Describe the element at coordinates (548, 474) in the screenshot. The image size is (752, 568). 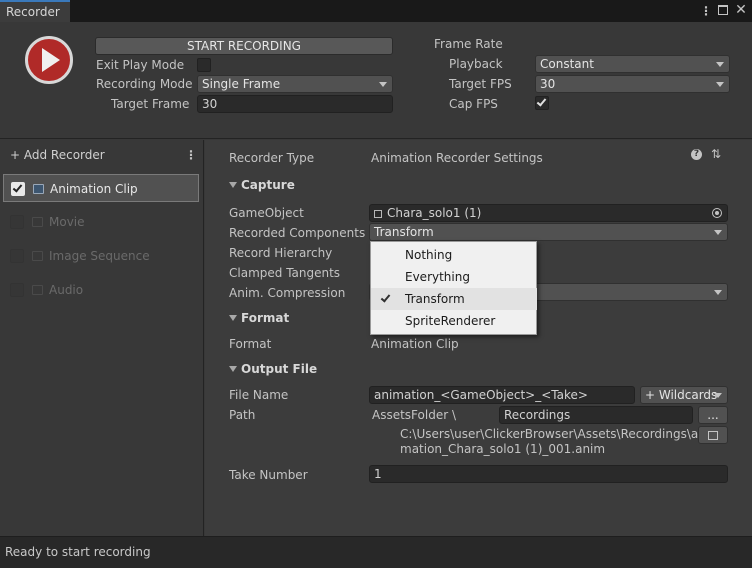
I see `take-number-input: 1` at that location.